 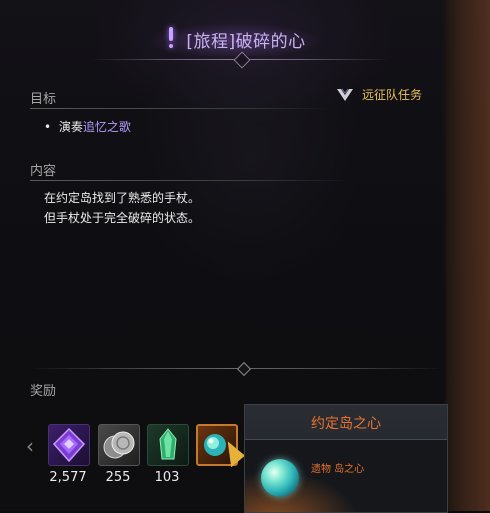 I want to click on tooltip-subtitle: 遗物 岛之心, so click(x=338, y=469).